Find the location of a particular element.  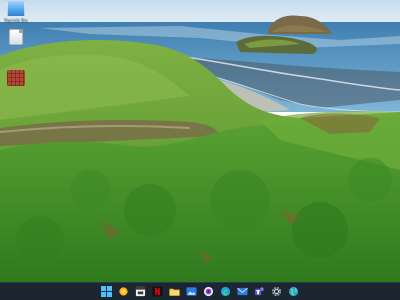

taskbar-settings-button is located at coordinates (276, 291).